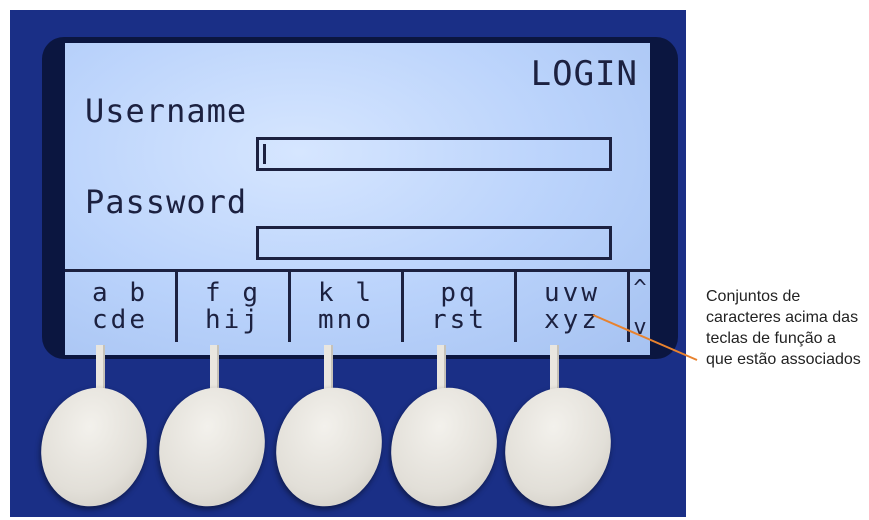  I want to click on callout-leader-line, so click(645, 337).